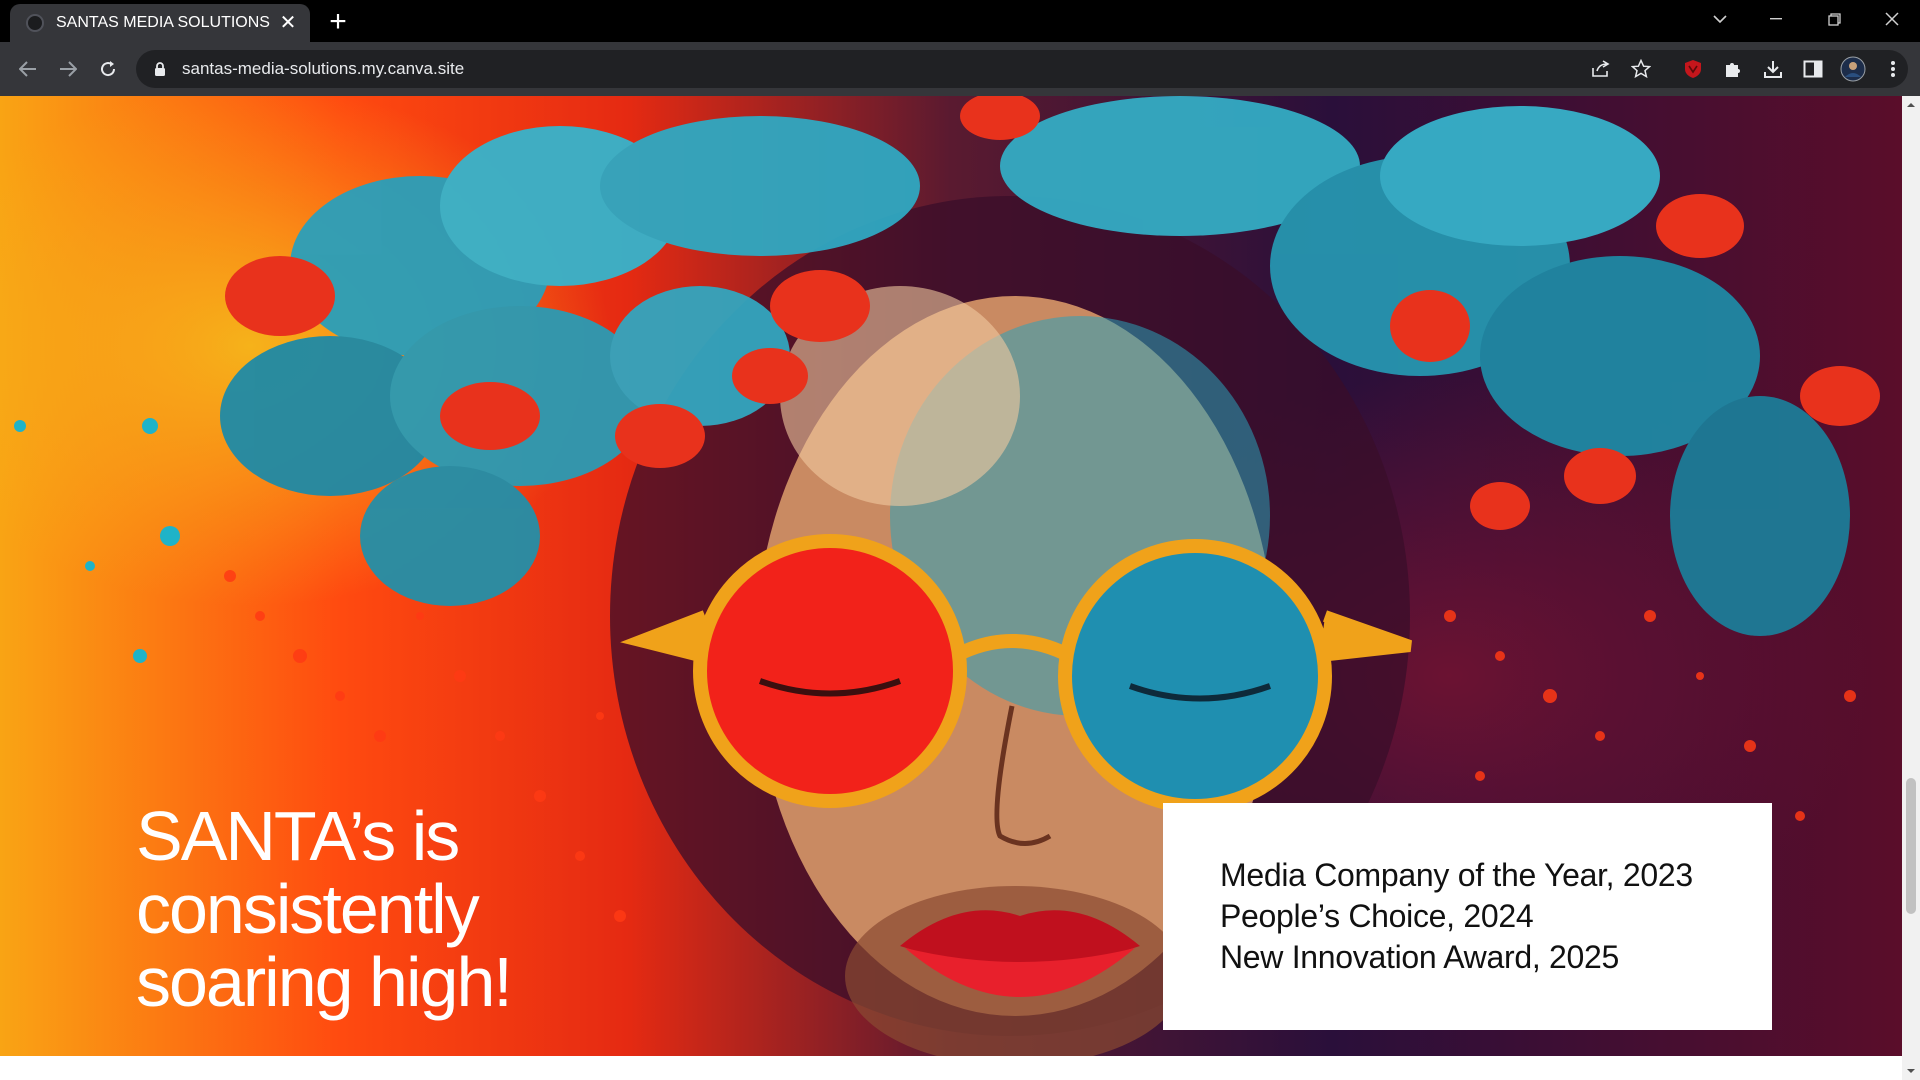  I want to click on page-scrollbar, so click(1911, 588).